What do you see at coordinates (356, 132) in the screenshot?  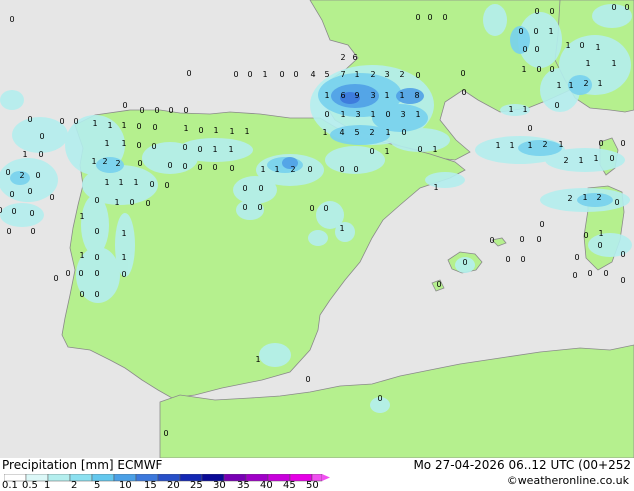 I see `precip-value-label: 5` at bounding box center [356, 132].